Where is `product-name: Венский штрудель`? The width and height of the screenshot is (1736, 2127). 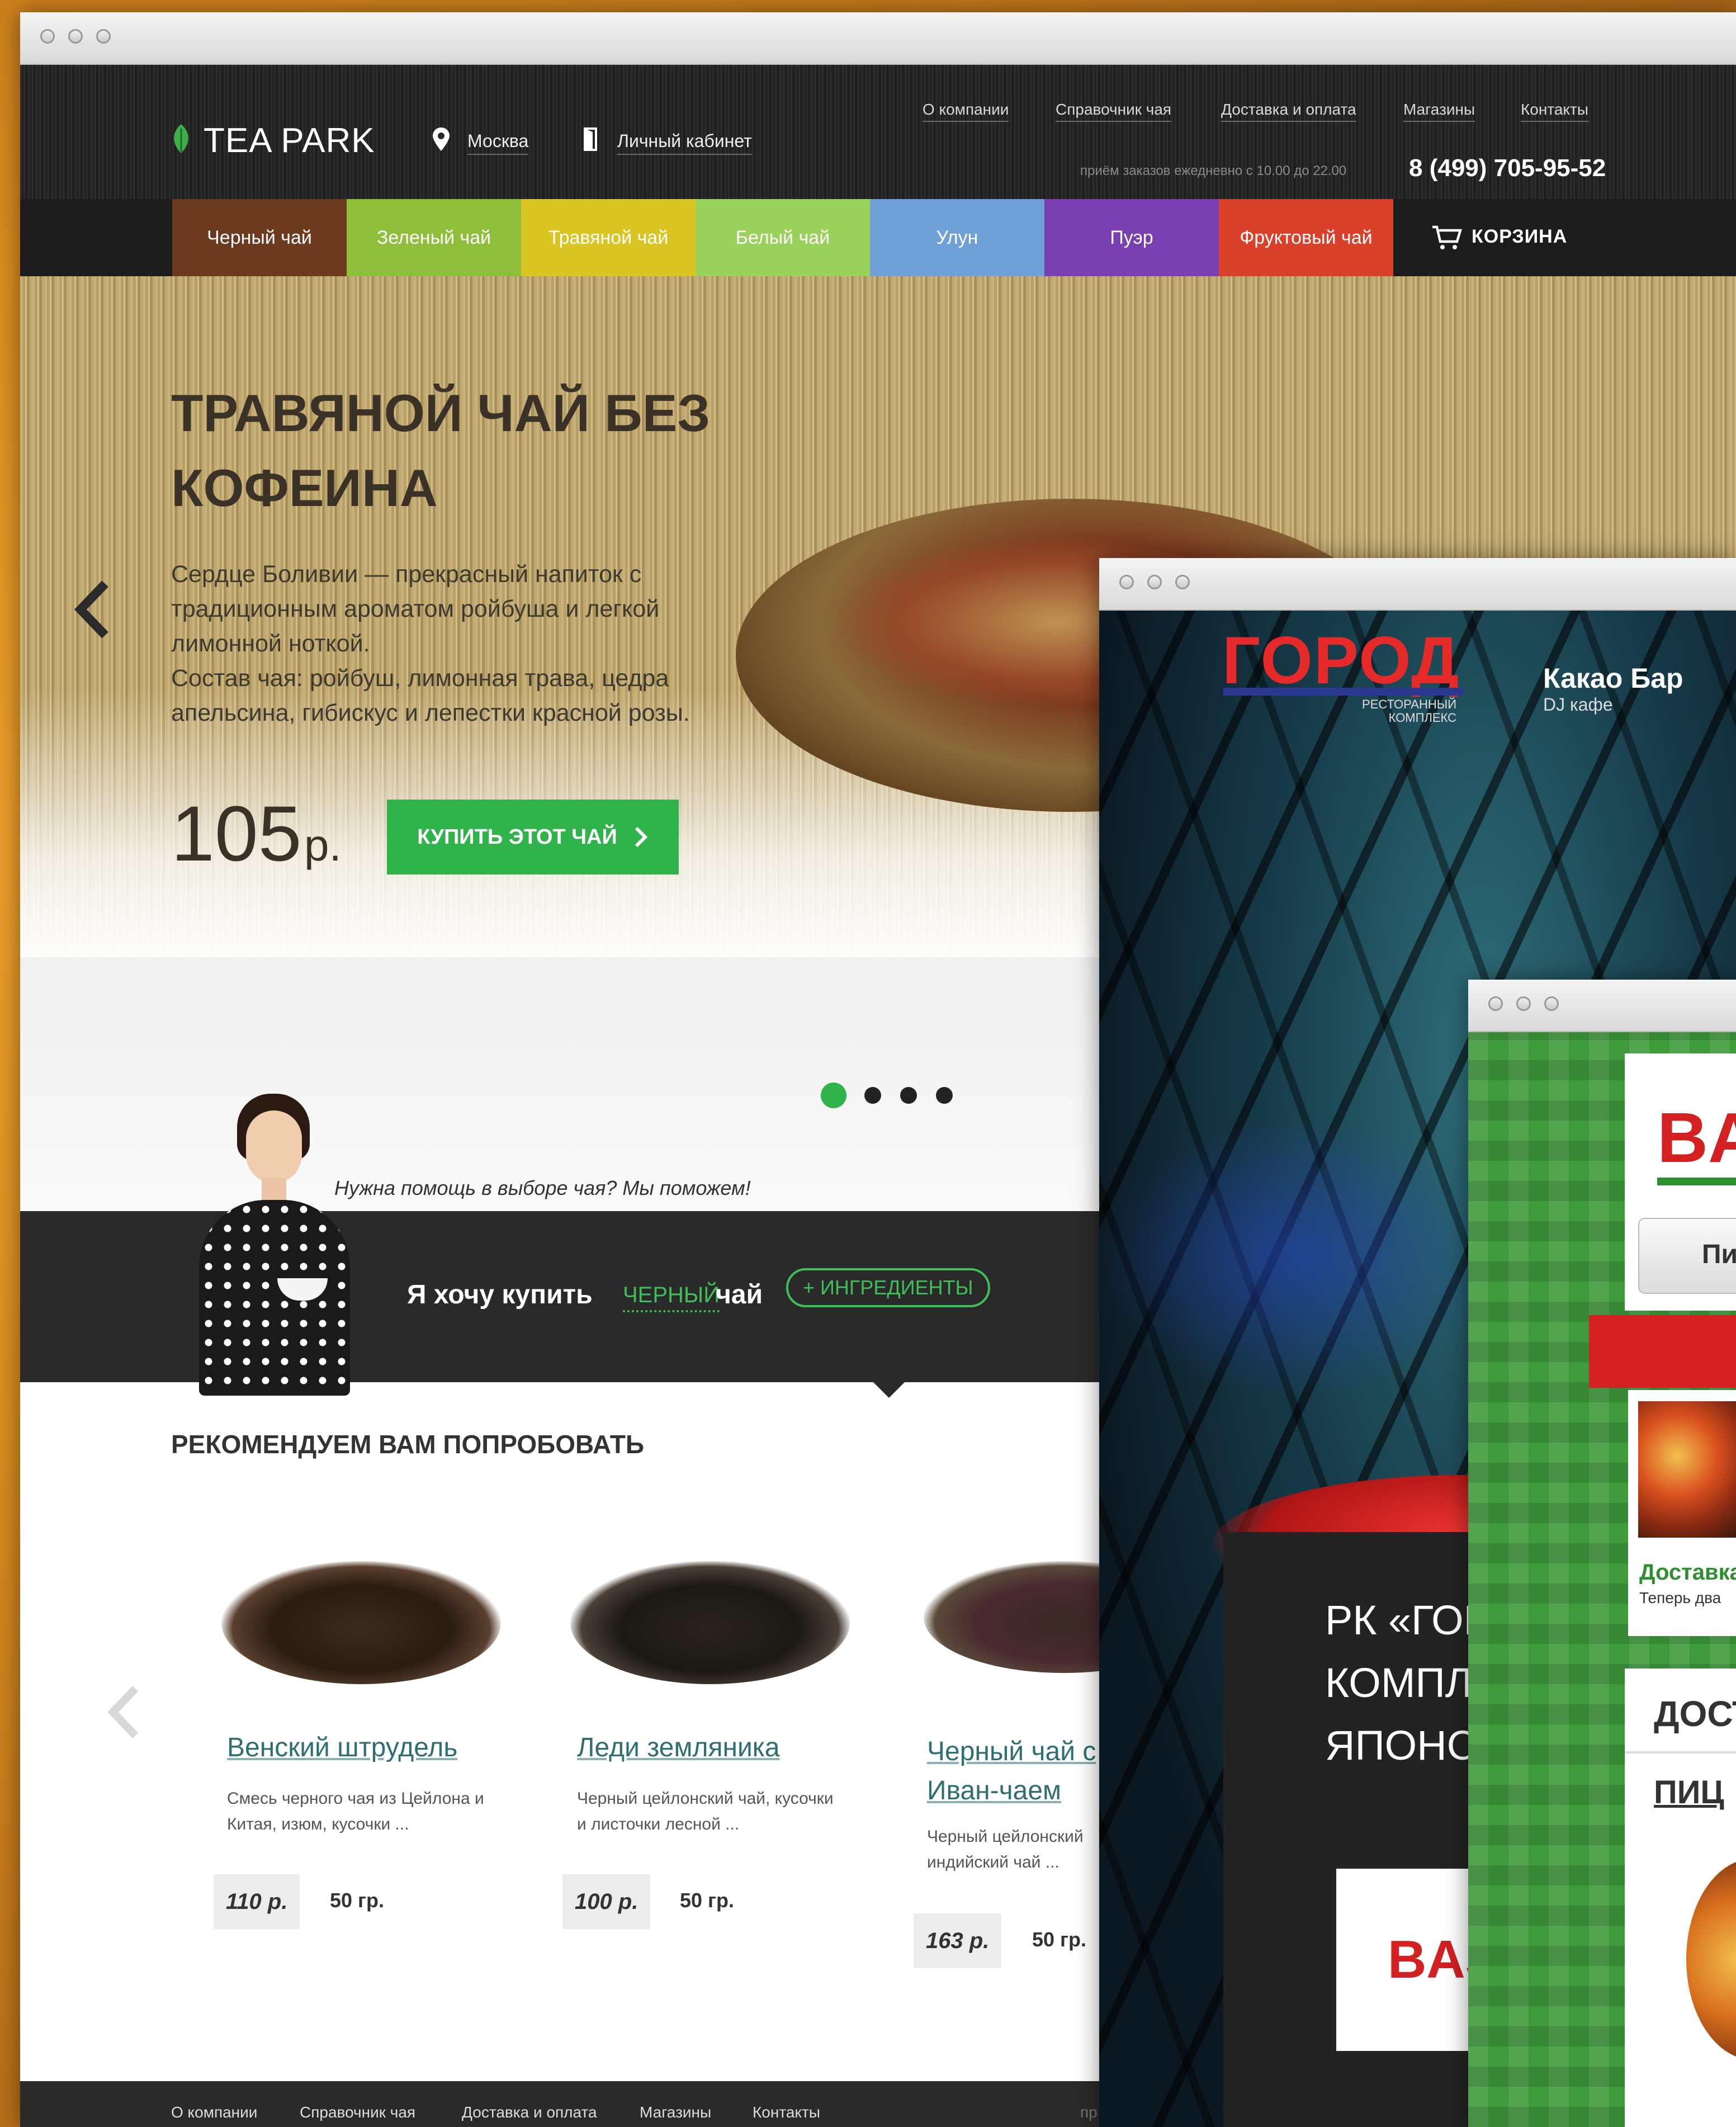
product-name: Венский штрудель is located at coordinates (342, 1747).